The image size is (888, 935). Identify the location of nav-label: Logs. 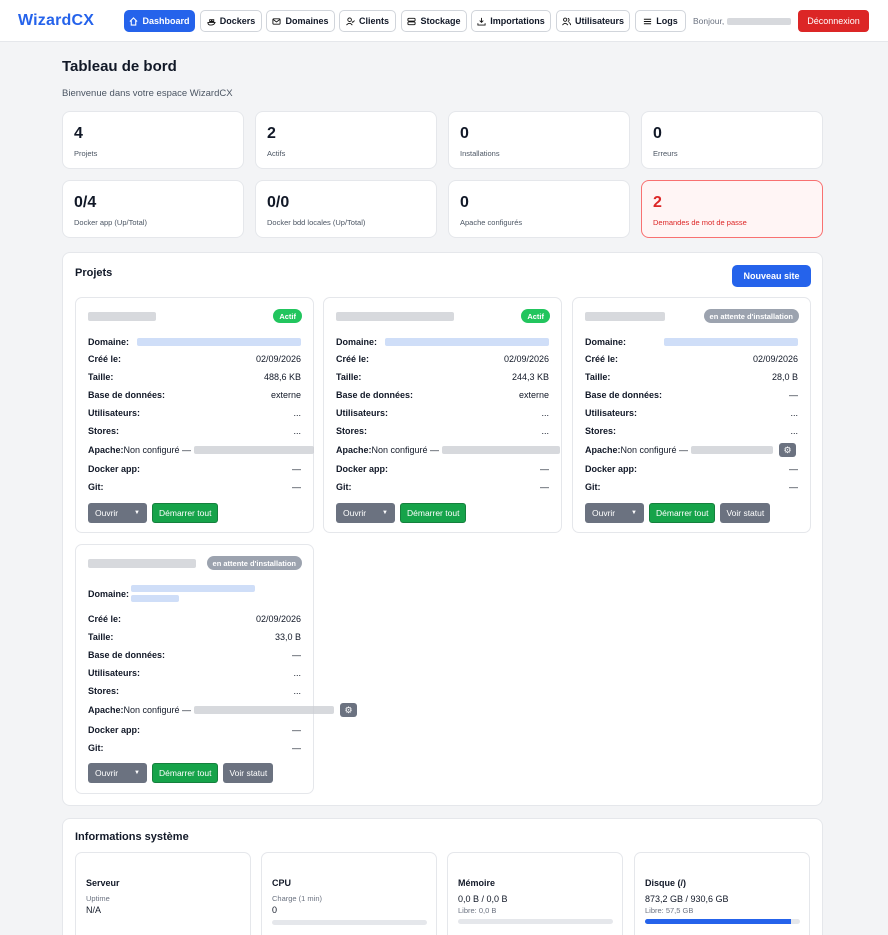
(667, 21).